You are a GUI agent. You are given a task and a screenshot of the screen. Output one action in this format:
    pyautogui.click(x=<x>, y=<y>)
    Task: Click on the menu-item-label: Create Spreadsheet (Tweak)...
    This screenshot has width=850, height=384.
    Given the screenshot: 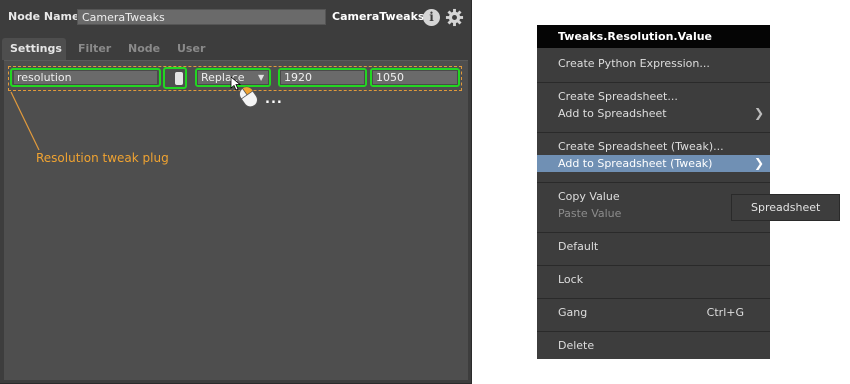 What is the action you would take?
    pyautogui.click(x=641, y=146)
    